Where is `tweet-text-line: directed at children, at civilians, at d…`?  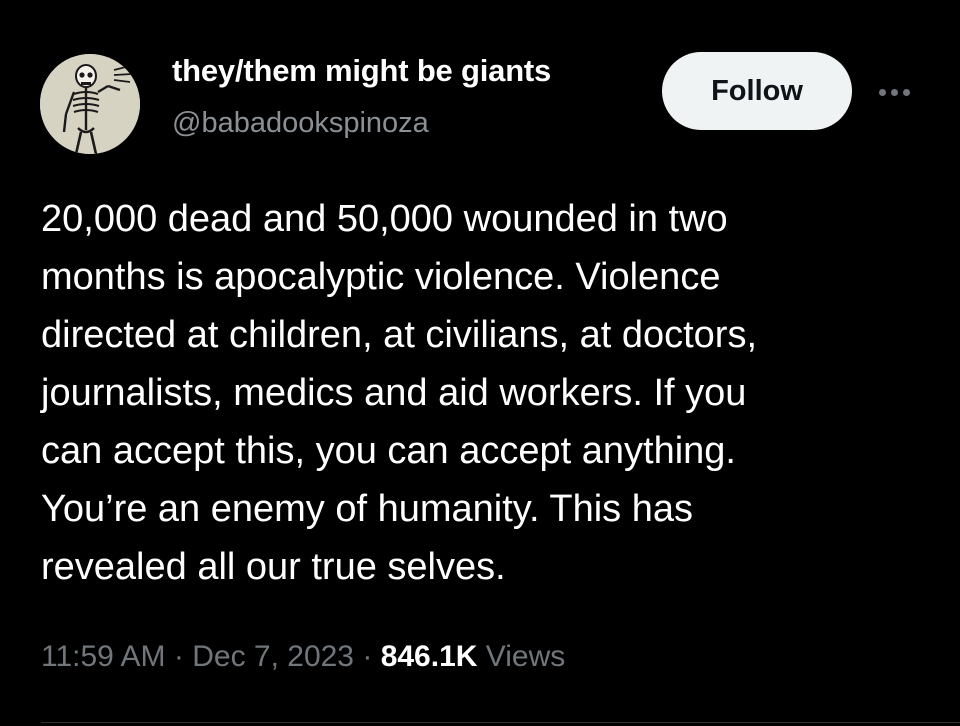 tweet-text-line: directed at children, at civilians, at d… is located at coordinates (399, 335).